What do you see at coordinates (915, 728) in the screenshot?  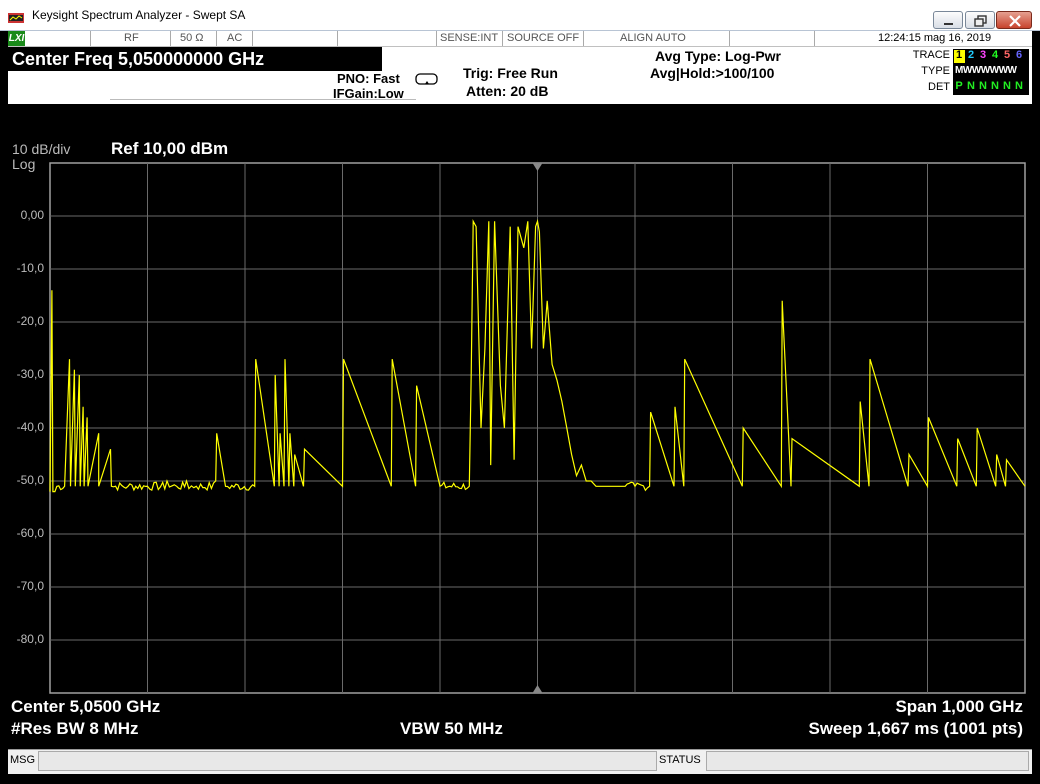 I see `sweep-label: Sweep 1,667 ms (1001 pts)` at bounding box center [915, 728].